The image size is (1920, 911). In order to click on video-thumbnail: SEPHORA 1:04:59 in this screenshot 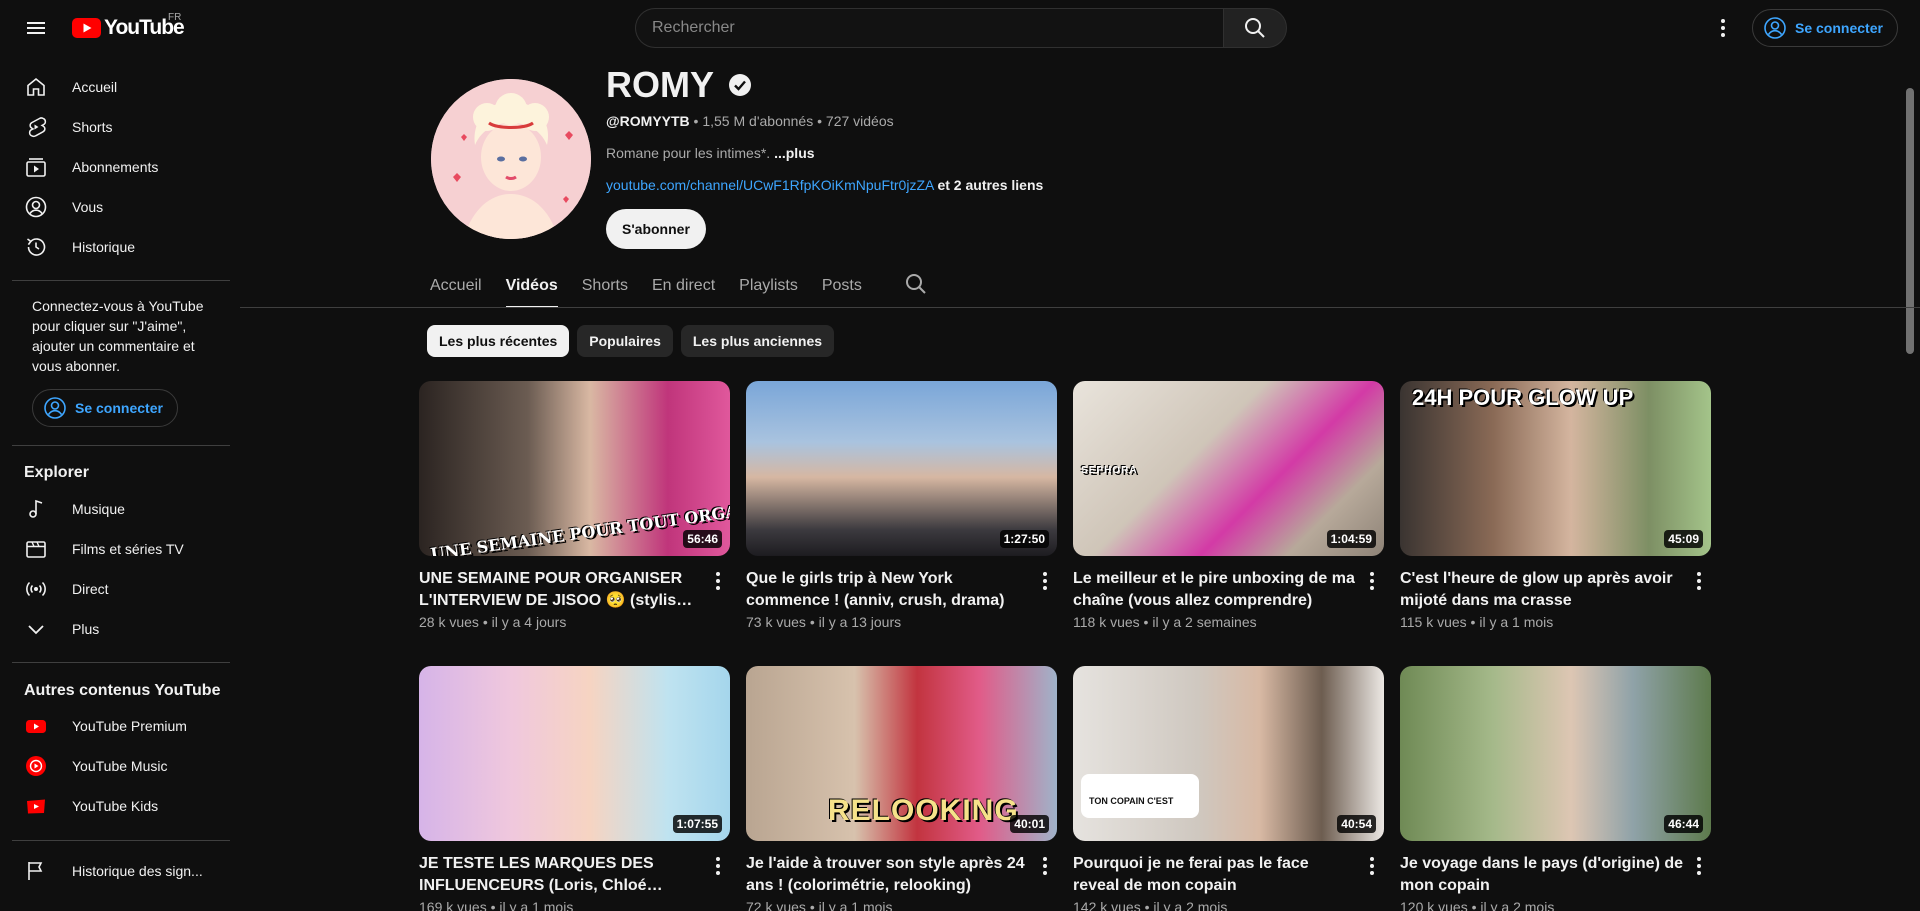, I will do `click(1228, 468)`.